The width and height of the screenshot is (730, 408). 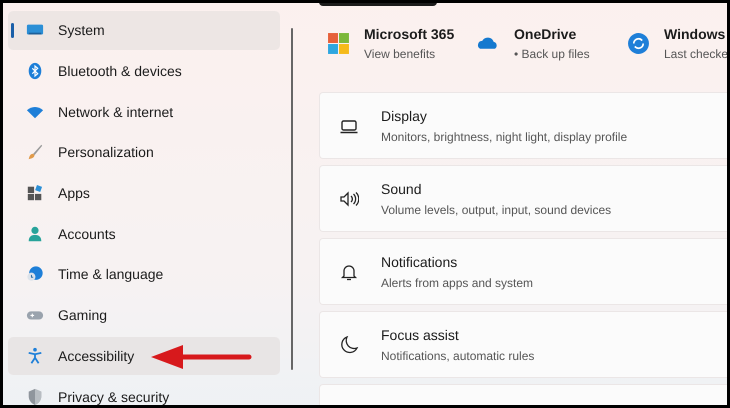 I want to click on refresh-icon, so click(x=638, y=43).